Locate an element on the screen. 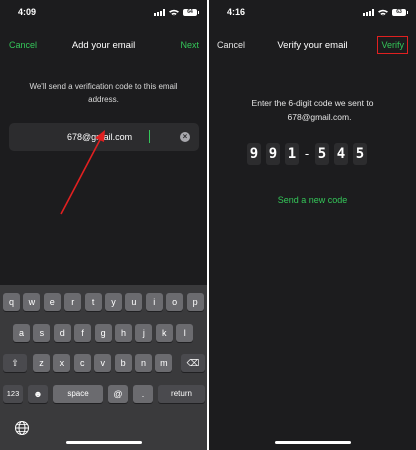 The height and width of the screenshot is (450, 416). battery-icon: 63 is located at coordinates (400, 12).